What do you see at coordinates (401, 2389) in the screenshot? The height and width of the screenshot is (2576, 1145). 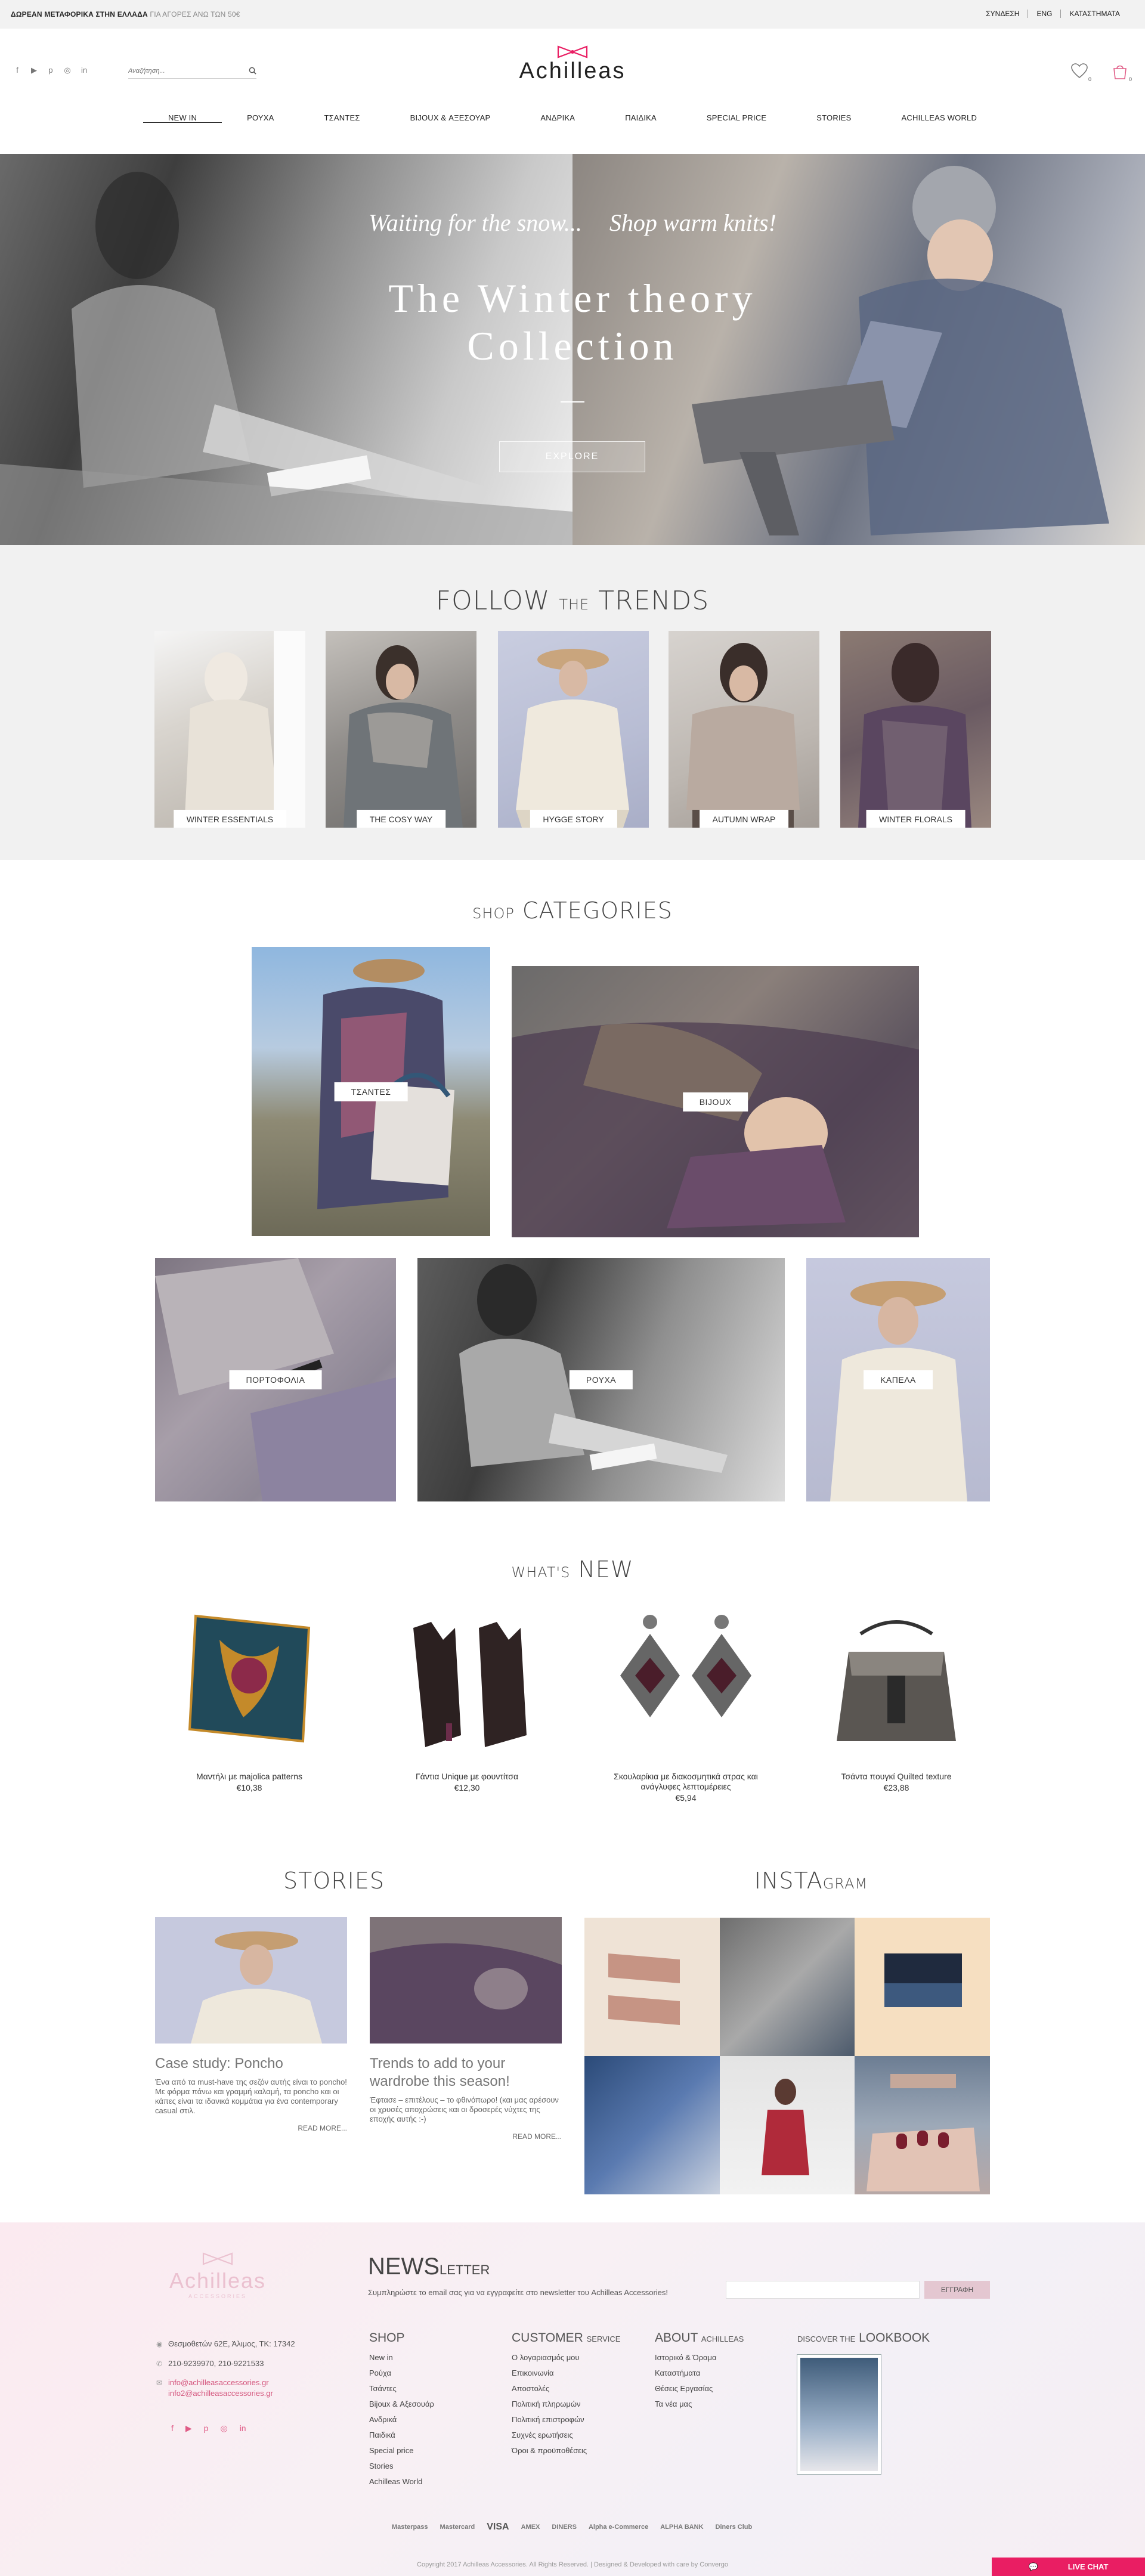 I see `footer-link: Τσάντες` at bounding box center [401, 2389].